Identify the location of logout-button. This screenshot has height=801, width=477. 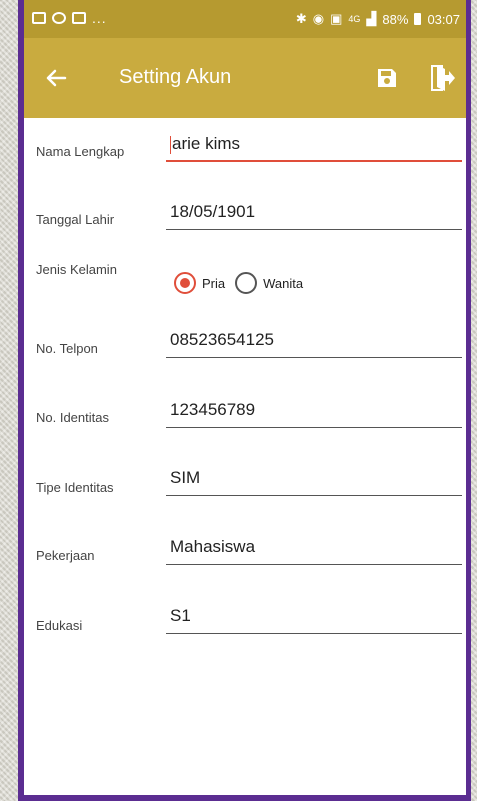
(442, 78).